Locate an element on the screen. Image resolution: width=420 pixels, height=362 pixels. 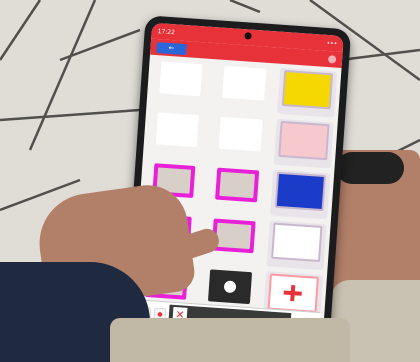
strap is located at coordinates (370, 168).